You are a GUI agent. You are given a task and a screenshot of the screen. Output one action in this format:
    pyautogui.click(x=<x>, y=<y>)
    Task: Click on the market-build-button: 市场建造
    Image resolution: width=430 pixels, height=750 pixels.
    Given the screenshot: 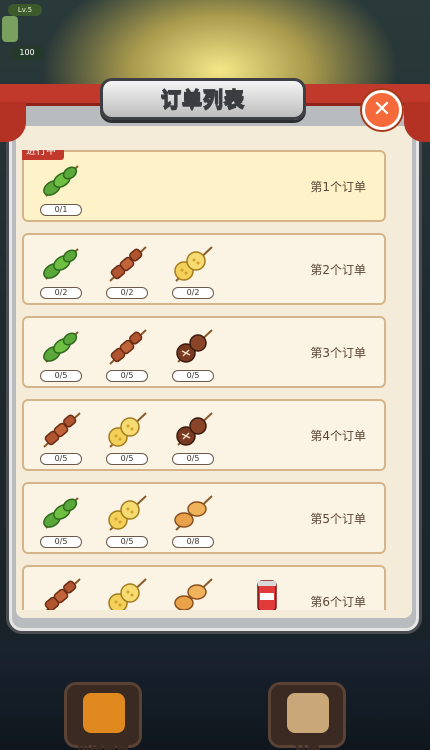 What is the action you would take?
    pyautogui.click(x=103, y=716)
    